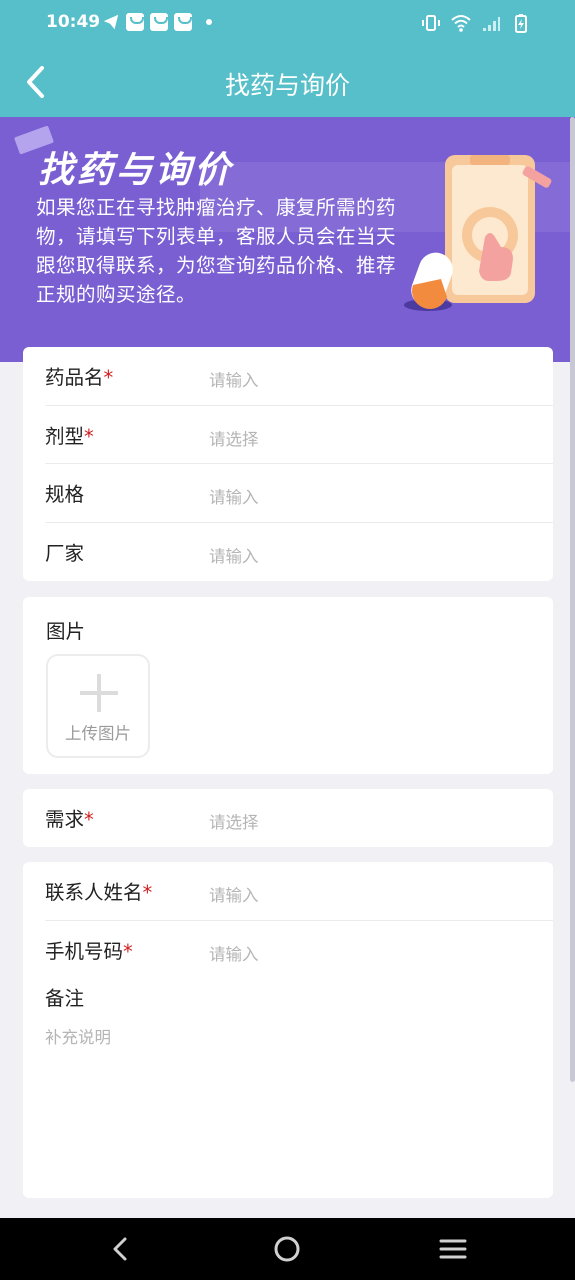 The width and height of the screenshot is (575, 1280). What do you see at coordinates (288, 493) in the screenshot?
I see `spec-field: 规格 请输入` at bounding box center [288, 493].